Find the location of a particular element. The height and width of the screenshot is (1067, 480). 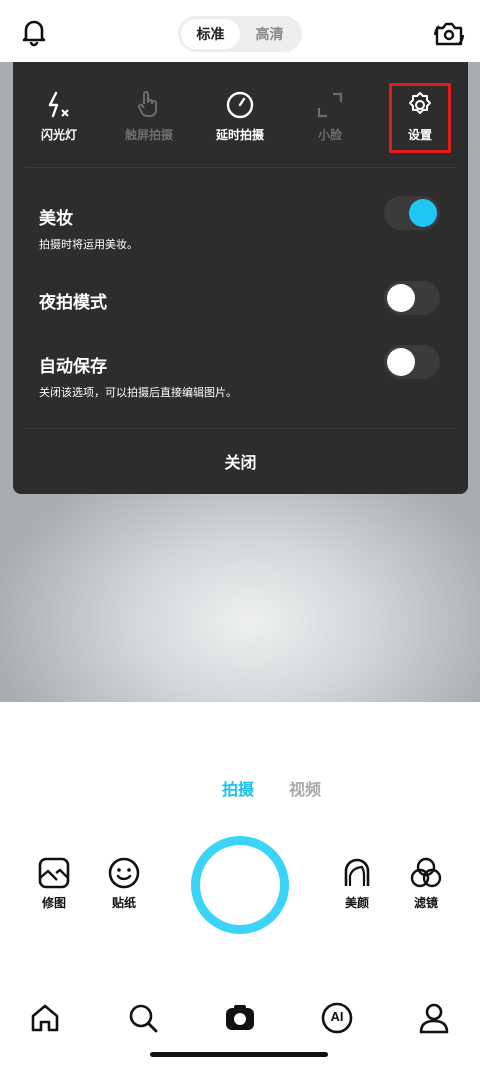

profile-icon is located at coordinates (434, 1018).